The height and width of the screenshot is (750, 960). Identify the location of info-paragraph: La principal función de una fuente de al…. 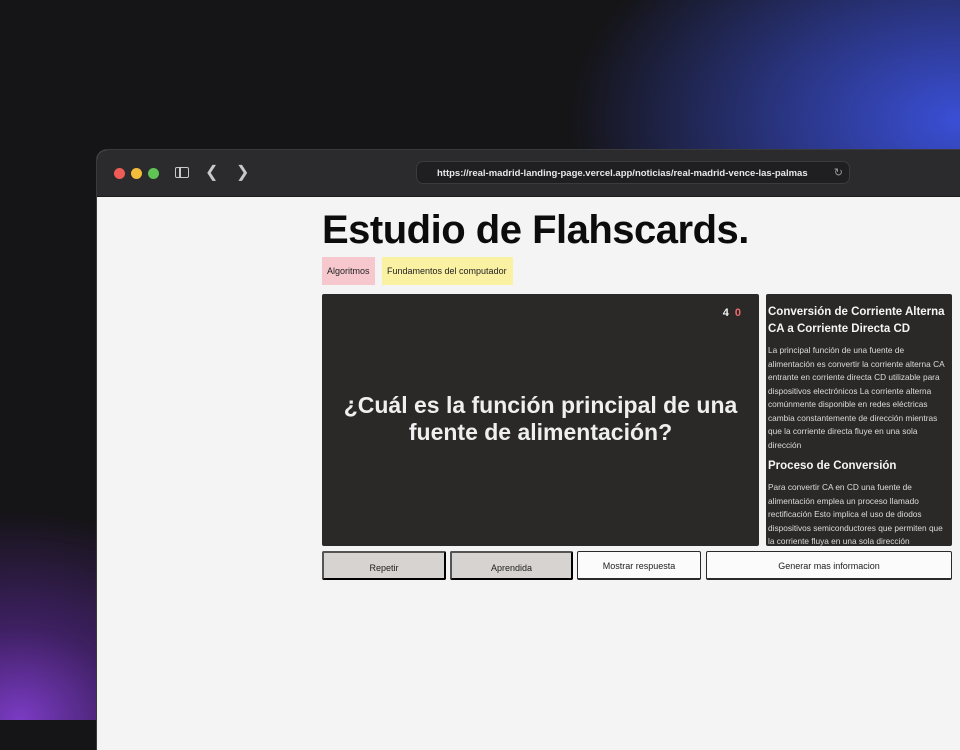
(856, 397).